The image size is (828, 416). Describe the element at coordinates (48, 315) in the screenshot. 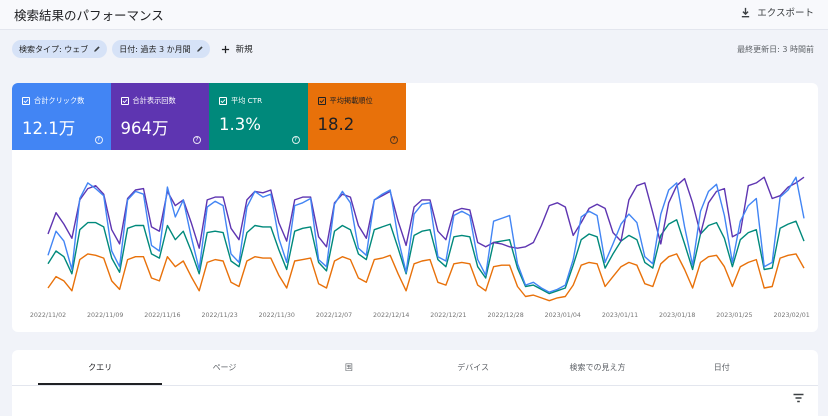

I see `x-tick-label: 2022/11/02` at that location.